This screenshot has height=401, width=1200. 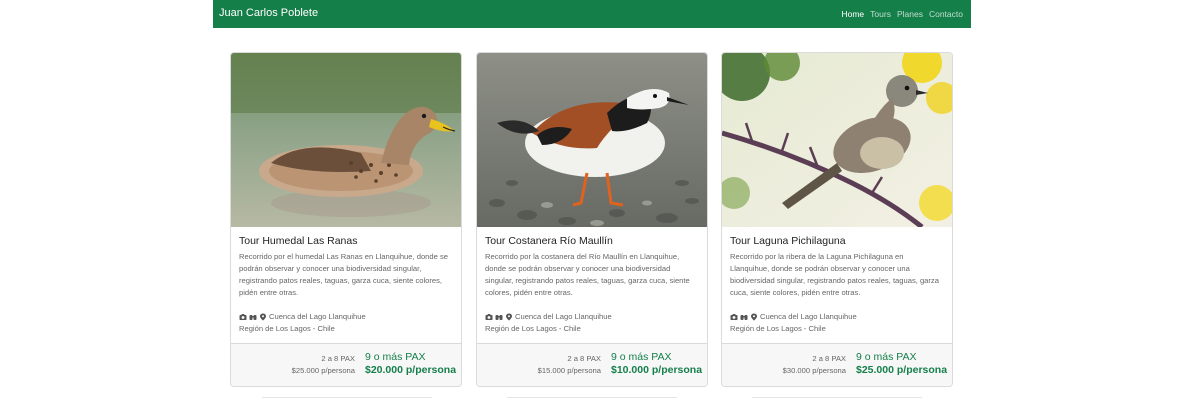 I want to click on card-title: Tour Laguna Pichilaguna, so click(x=788, y=241).